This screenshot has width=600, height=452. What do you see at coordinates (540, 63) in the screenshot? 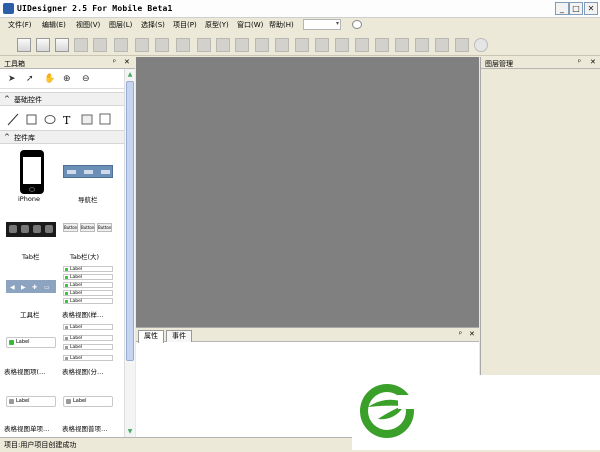
I see `layers-header: 图层管理 ᵖ ✕` at bounding box center [540, 63].